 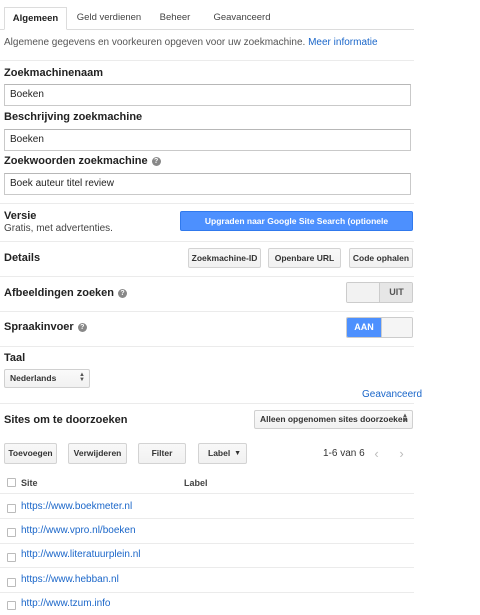 What do you see at coordinates (54, 73) in the screenshot?
I see `engine-name-label: Zoekmachinenaam` at bounding box center [54, 73].